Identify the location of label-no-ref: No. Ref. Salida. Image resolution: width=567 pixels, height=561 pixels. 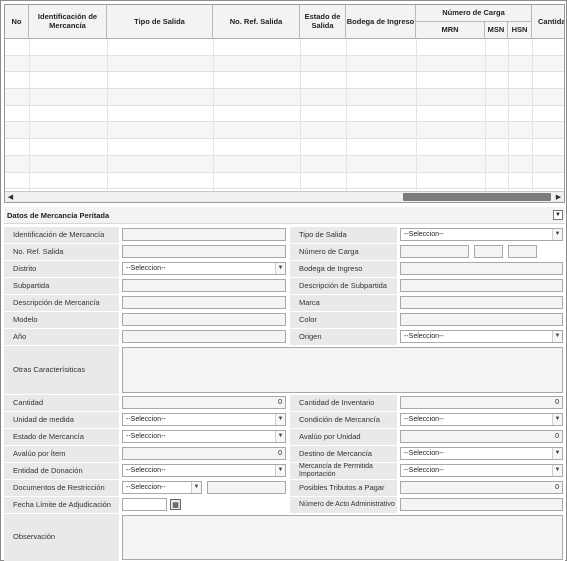
(61, 252).